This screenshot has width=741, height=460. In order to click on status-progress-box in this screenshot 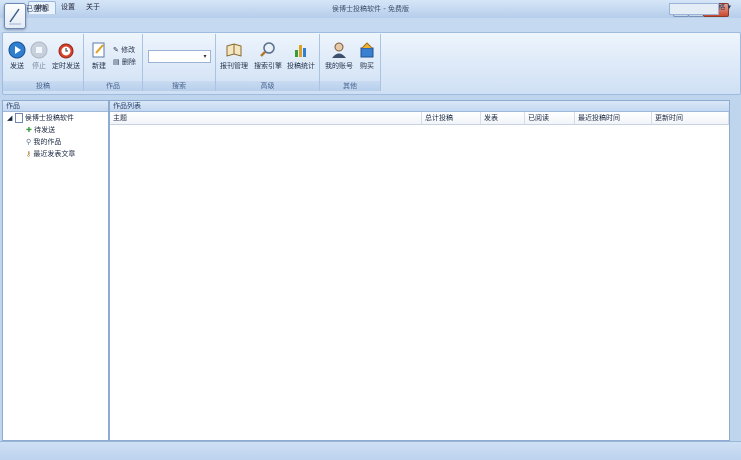, I will do `click(694, 9)`.